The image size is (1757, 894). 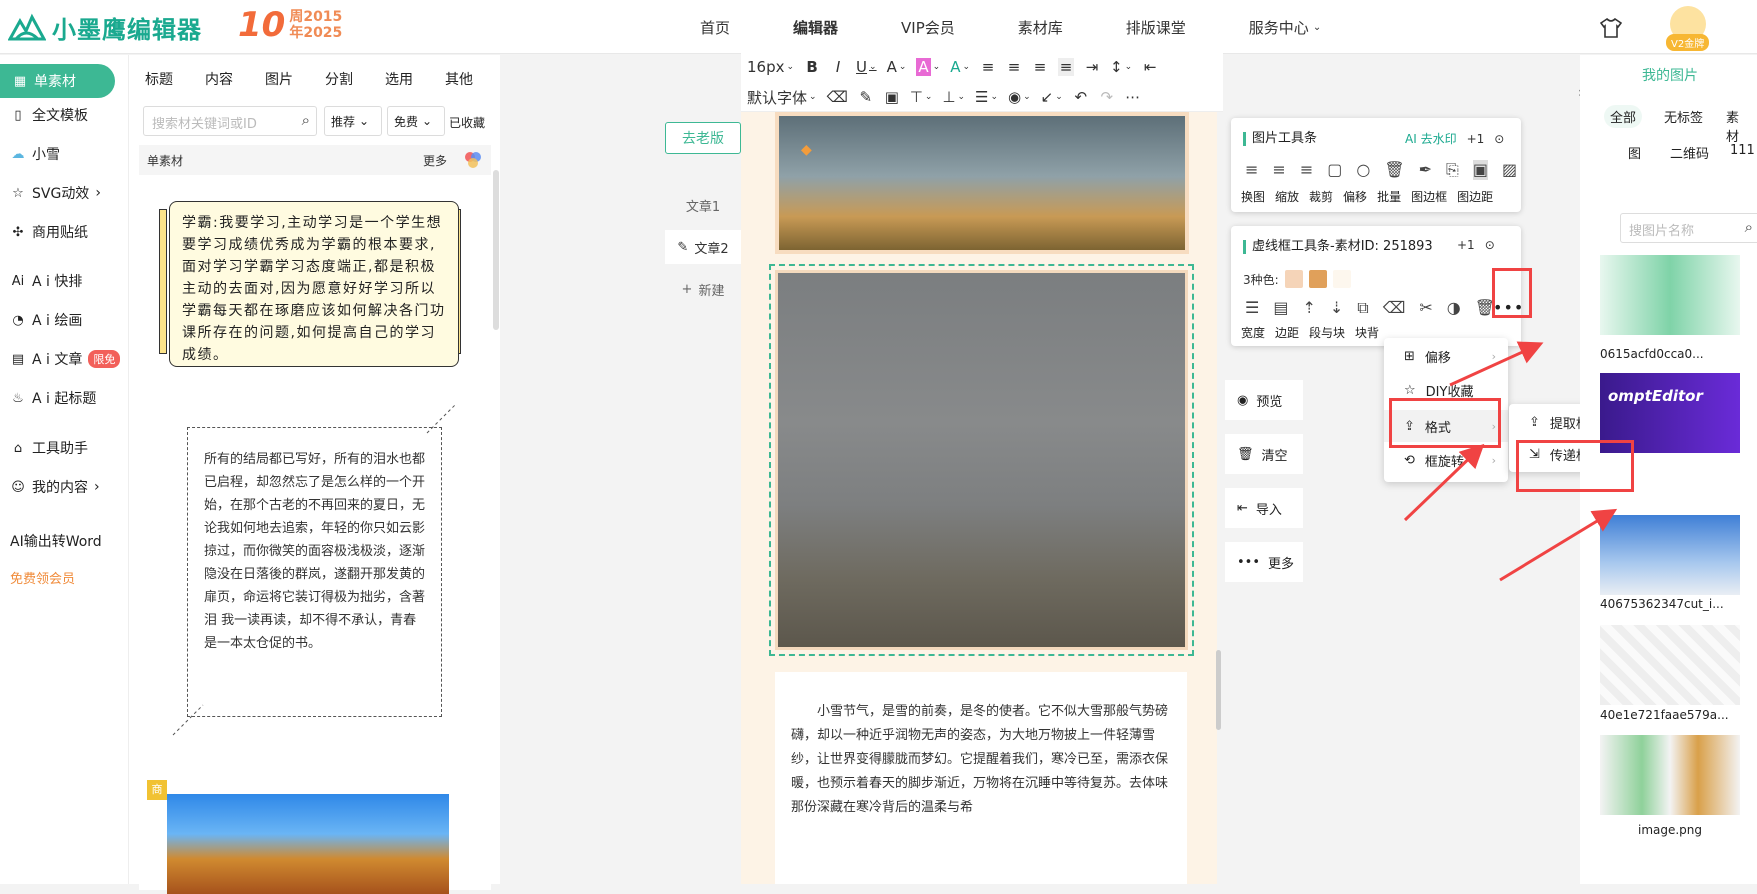 What do you see at coordinates (459, 79) in the screenshot?
I see `tab-other: 其他` at bounding box center [459, 79].